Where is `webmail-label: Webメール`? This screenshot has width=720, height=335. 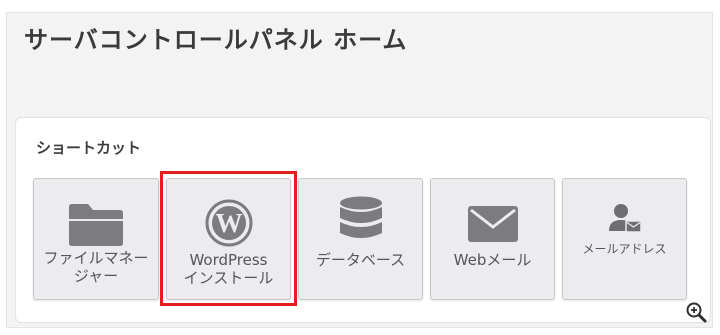 webmail-label: Webメール is located at coordinates (492, 260).